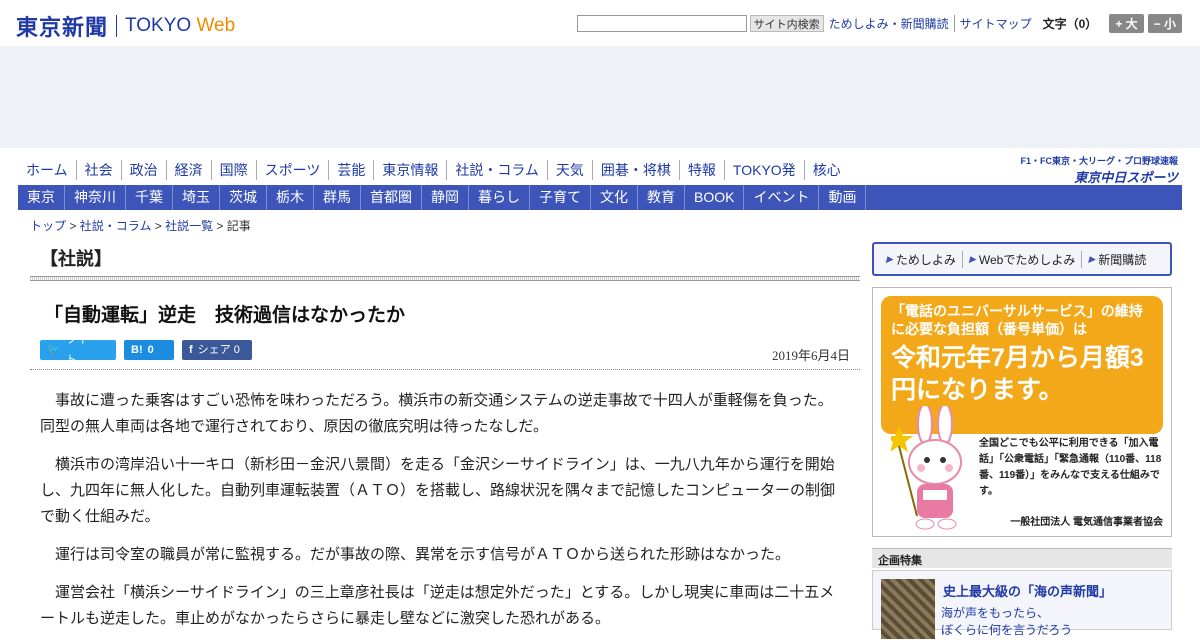 The image size is (1200, 644). I want to click on tab-trial-reading: ▶ ためしよみ, so click(921, 259).